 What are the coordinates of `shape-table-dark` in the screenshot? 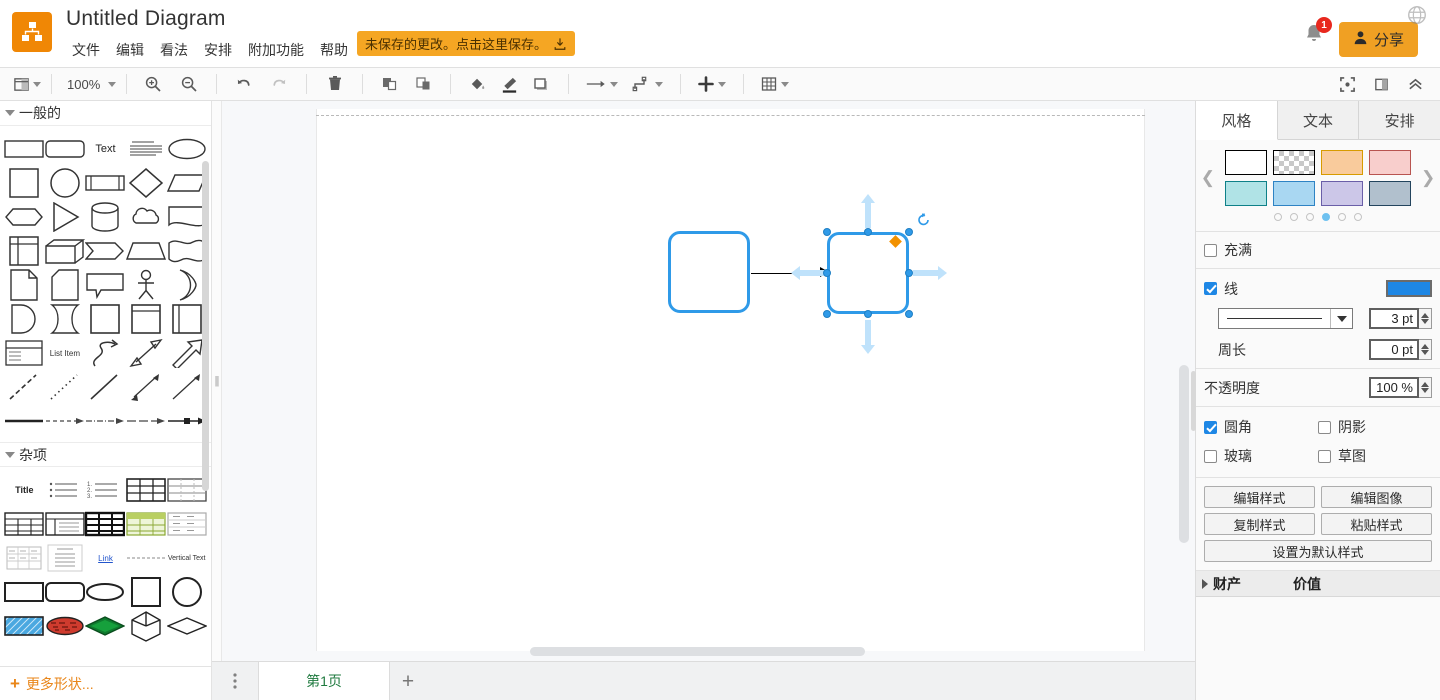 It's located at (105, 524).